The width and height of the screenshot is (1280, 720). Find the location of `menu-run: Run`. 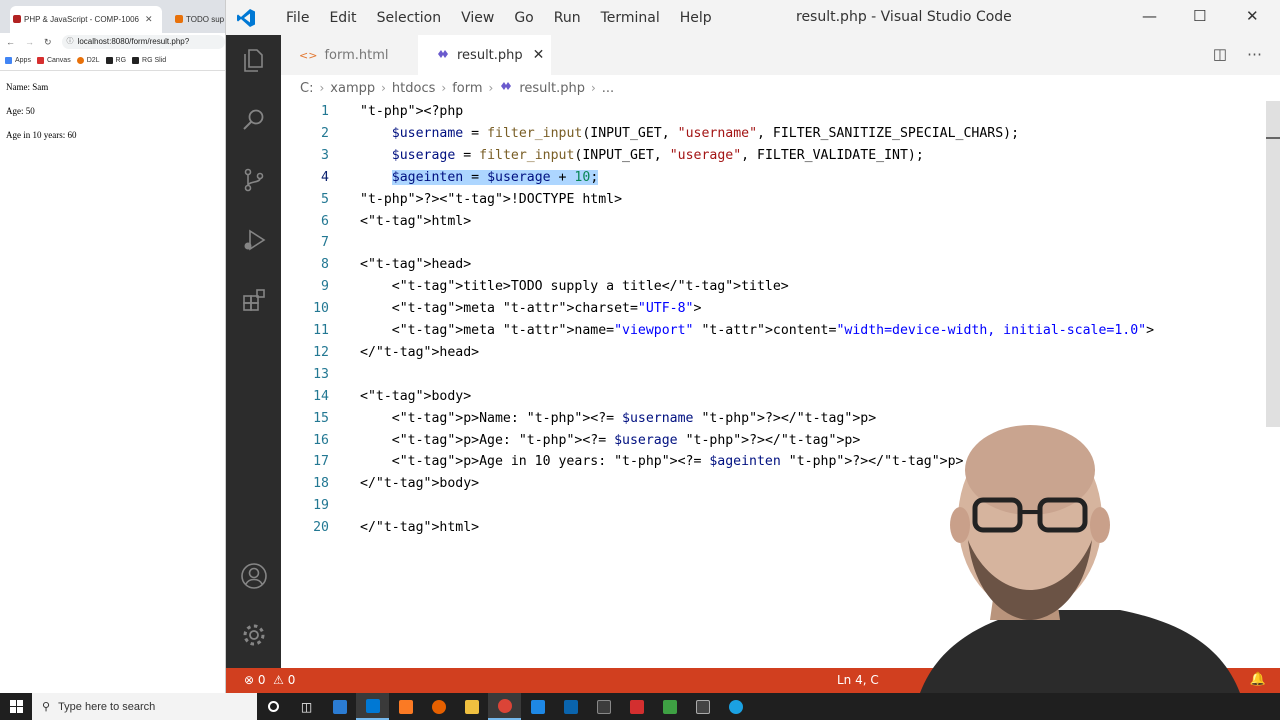

menu-run: Run is located at coordinates (567, 18).